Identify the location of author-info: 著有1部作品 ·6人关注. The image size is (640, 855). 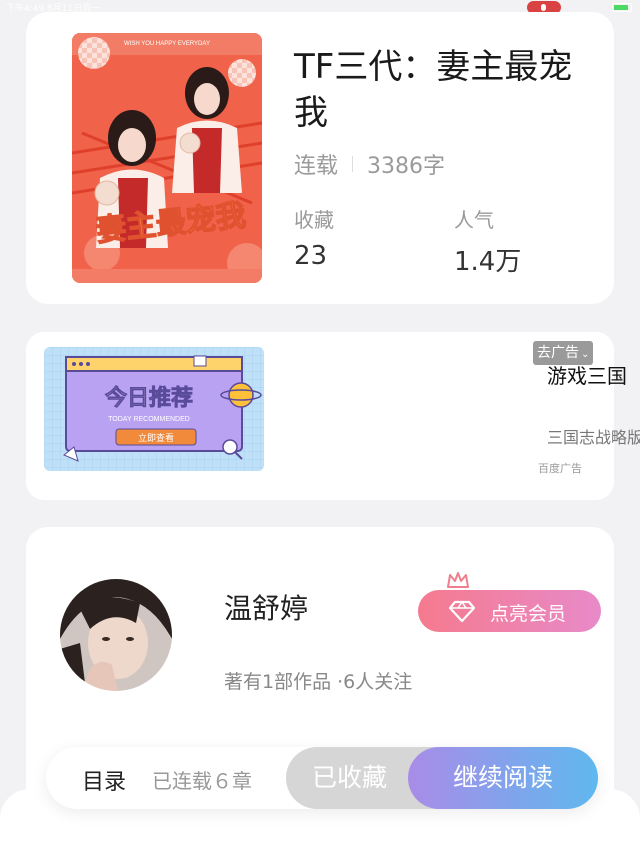
(318, 682).